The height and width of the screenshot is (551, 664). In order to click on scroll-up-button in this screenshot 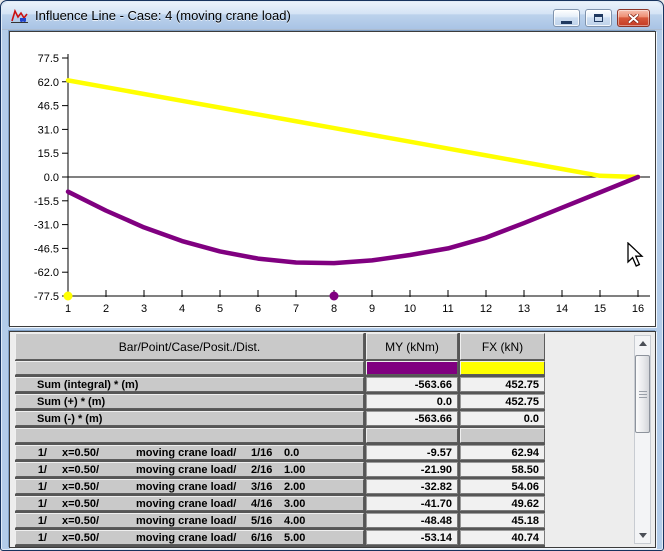, I will do `click(642, 343)`.